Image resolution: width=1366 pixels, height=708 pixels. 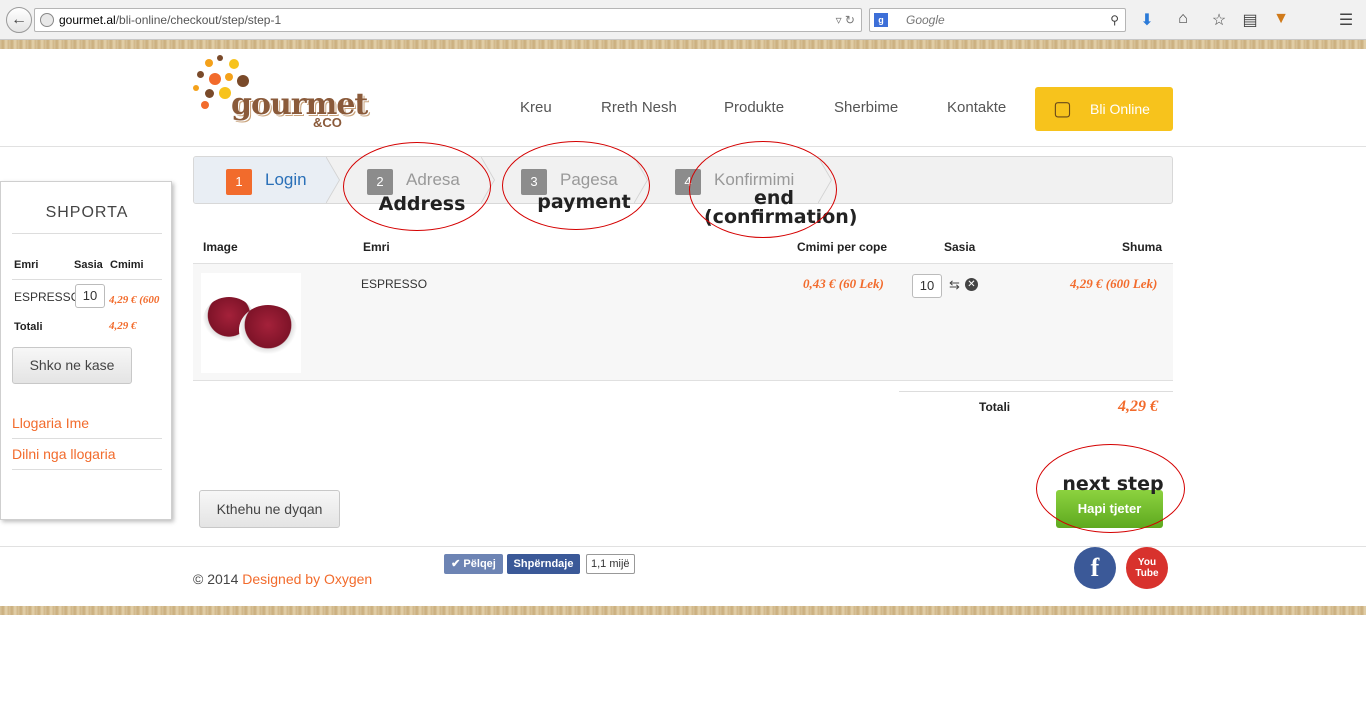 What do you see at coordinates (842, 247) in the screenshot?
I see `col-unit-price: Cmimi per cope` at bounding box center [842, 247].